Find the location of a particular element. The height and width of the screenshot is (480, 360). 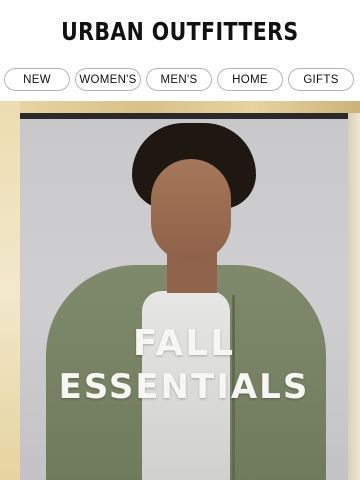

nav-pill-womens: WOMEN'S is located at coordinates (108, 79).